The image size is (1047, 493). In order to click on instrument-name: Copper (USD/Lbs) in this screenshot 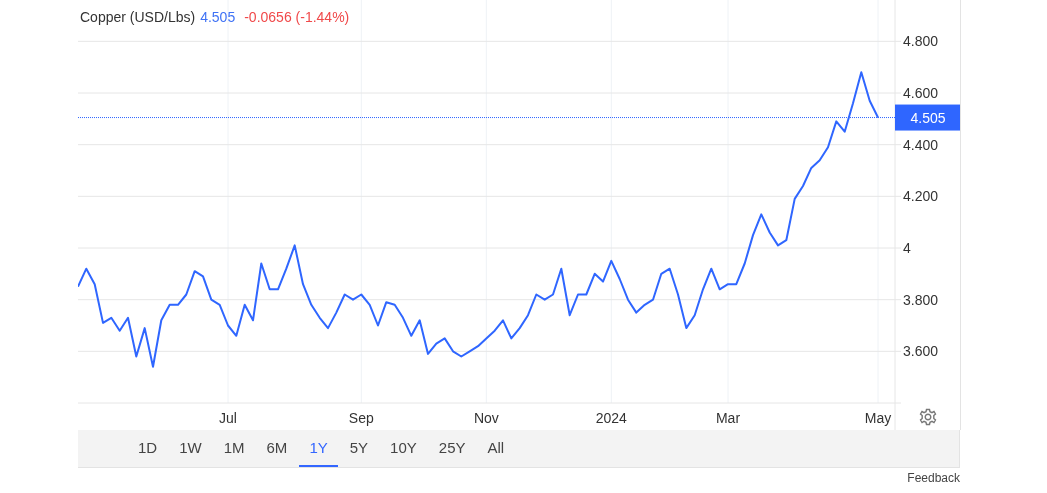, I will do `click(138, 17)`.